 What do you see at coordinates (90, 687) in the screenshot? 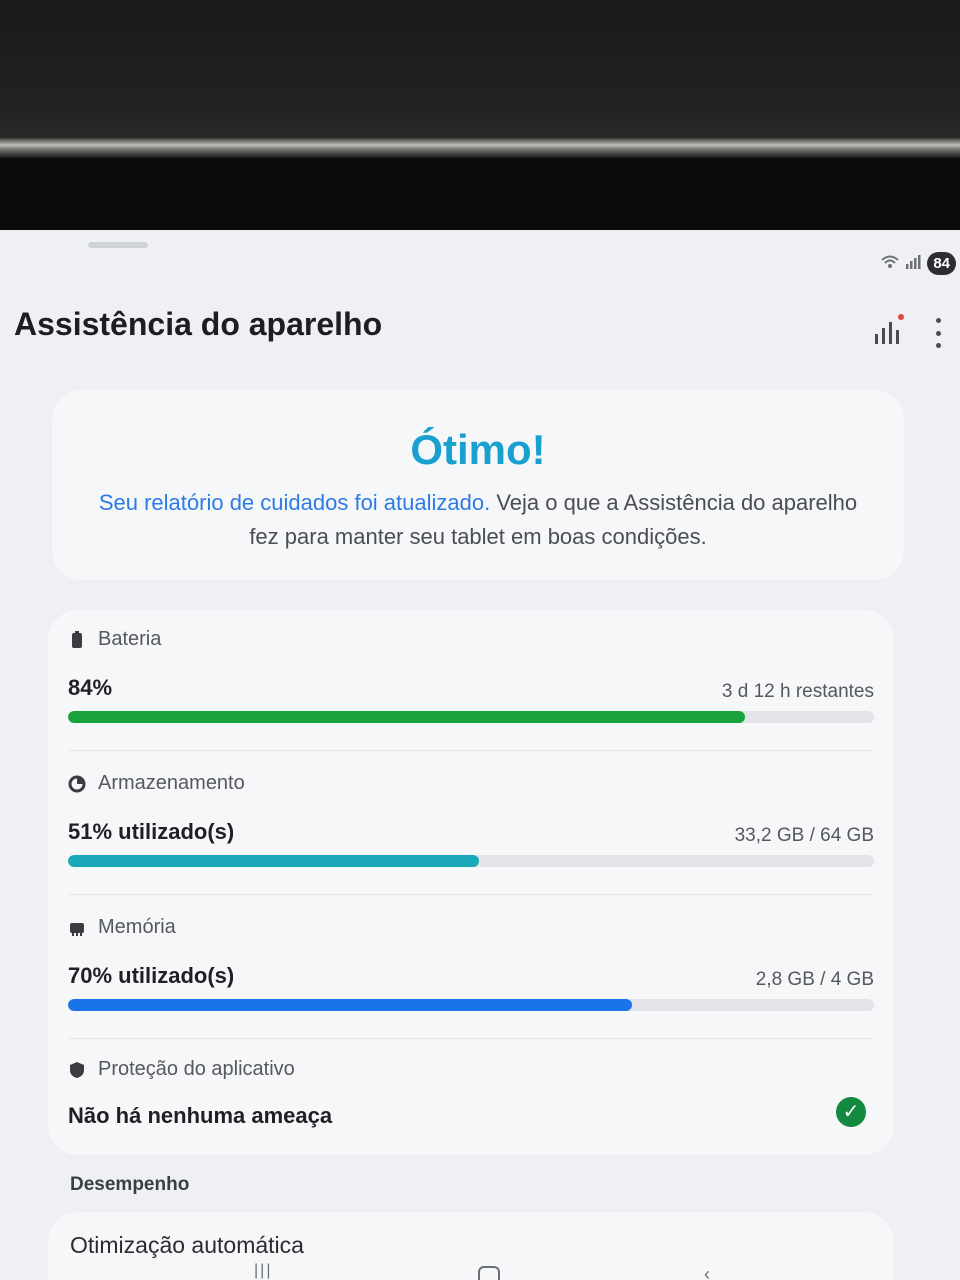
I see `battery-percent: 84%` at bounding box center [90, 687].